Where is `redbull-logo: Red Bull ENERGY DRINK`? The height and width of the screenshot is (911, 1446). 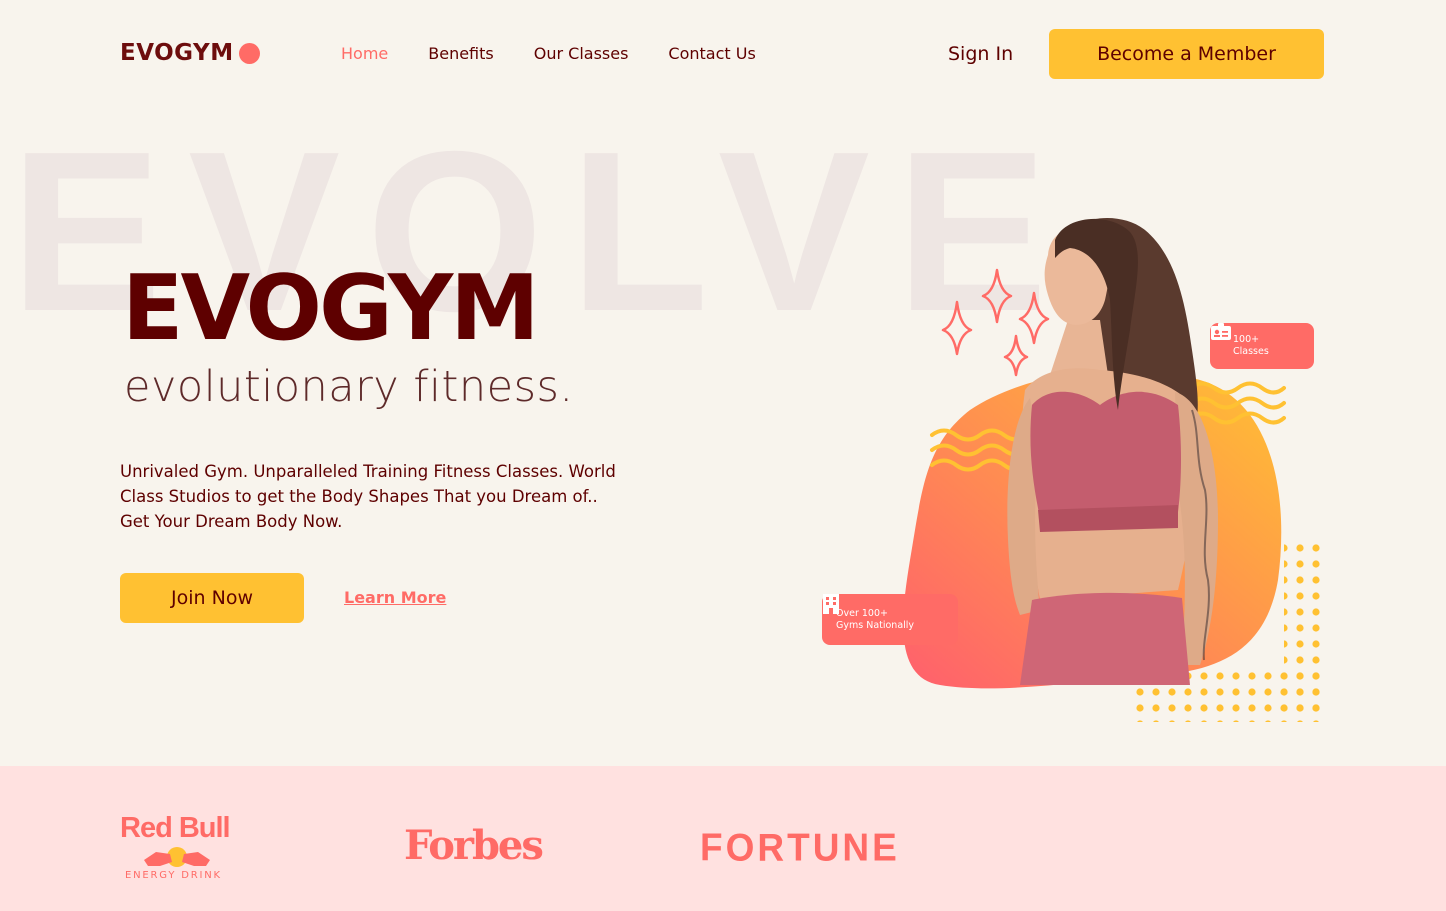 redbull-logo: Red Bull ENERGY DRINK is located at coordinates (175, 847).